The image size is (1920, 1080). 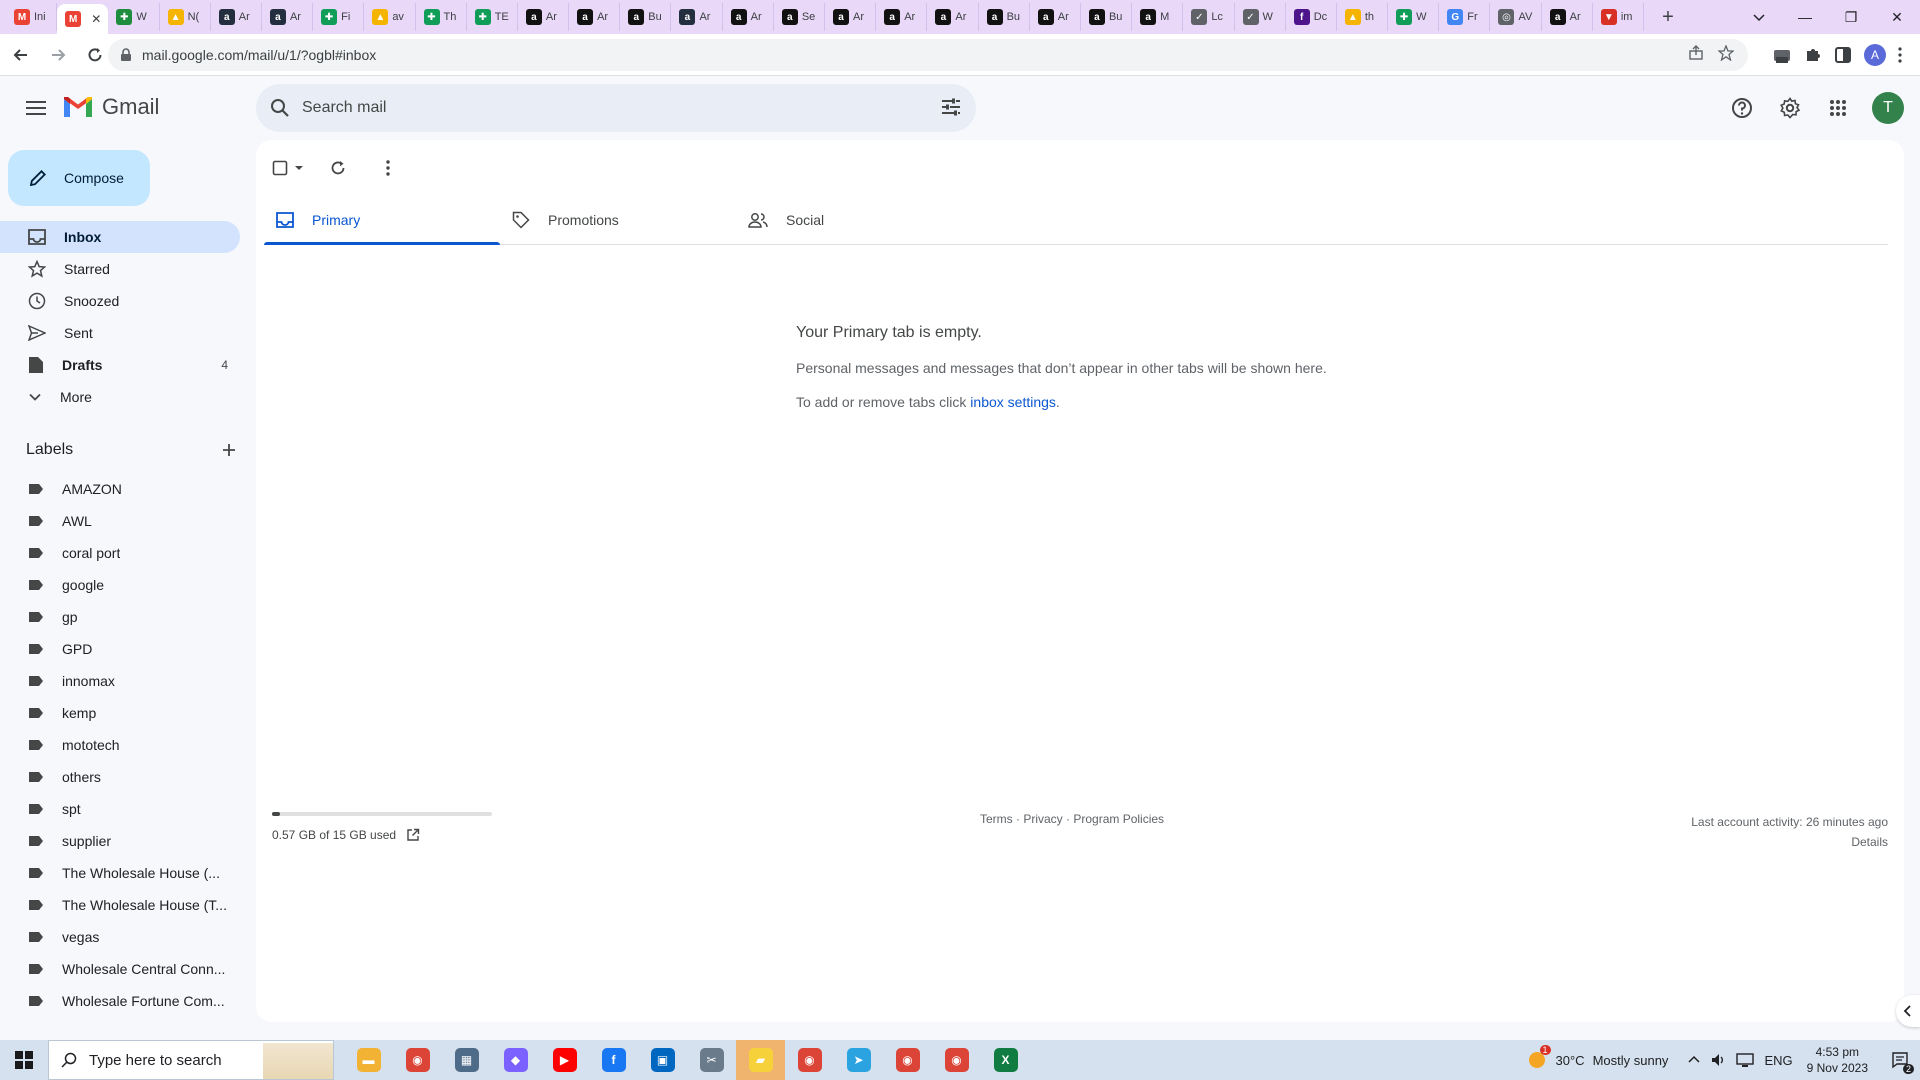 What do you see at coordinates (413, 835) in the screenshot?
I see `open-in-new-icon` at bounding box center [413, 835].